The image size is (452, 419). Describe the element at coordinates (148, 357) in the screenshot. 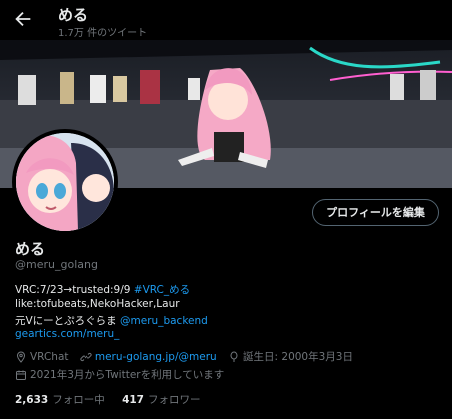

I see `website: meru-golang.jp/@meru` at that location.